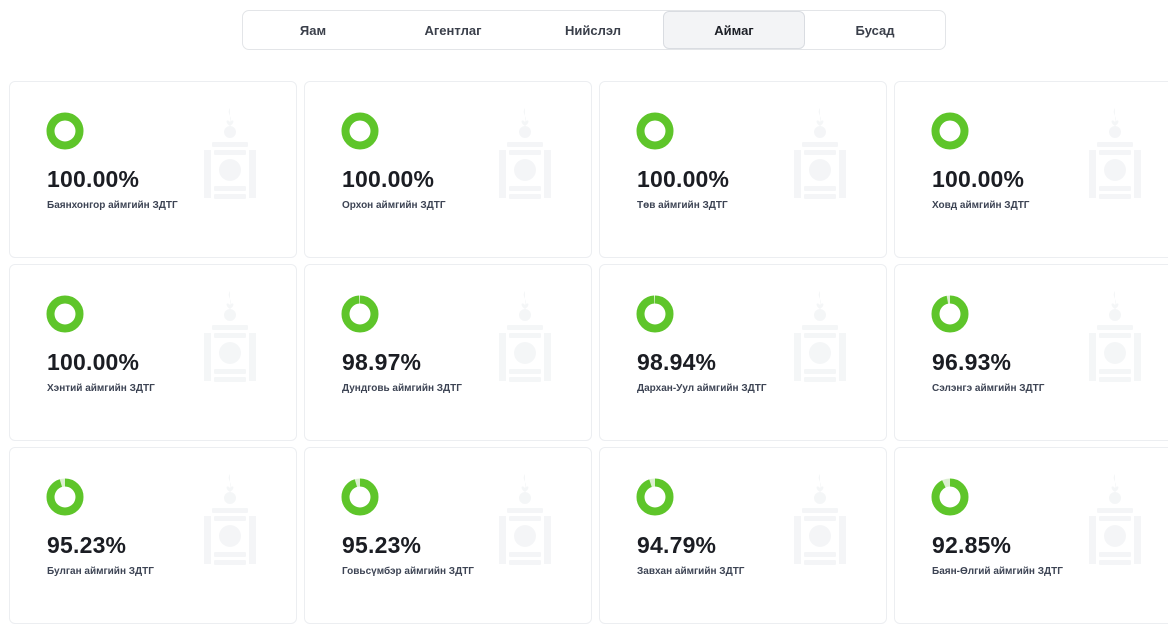 This screenshot has width=1168, height=624. I want to click on stat-percent: 94.79%, so click(677, 545).